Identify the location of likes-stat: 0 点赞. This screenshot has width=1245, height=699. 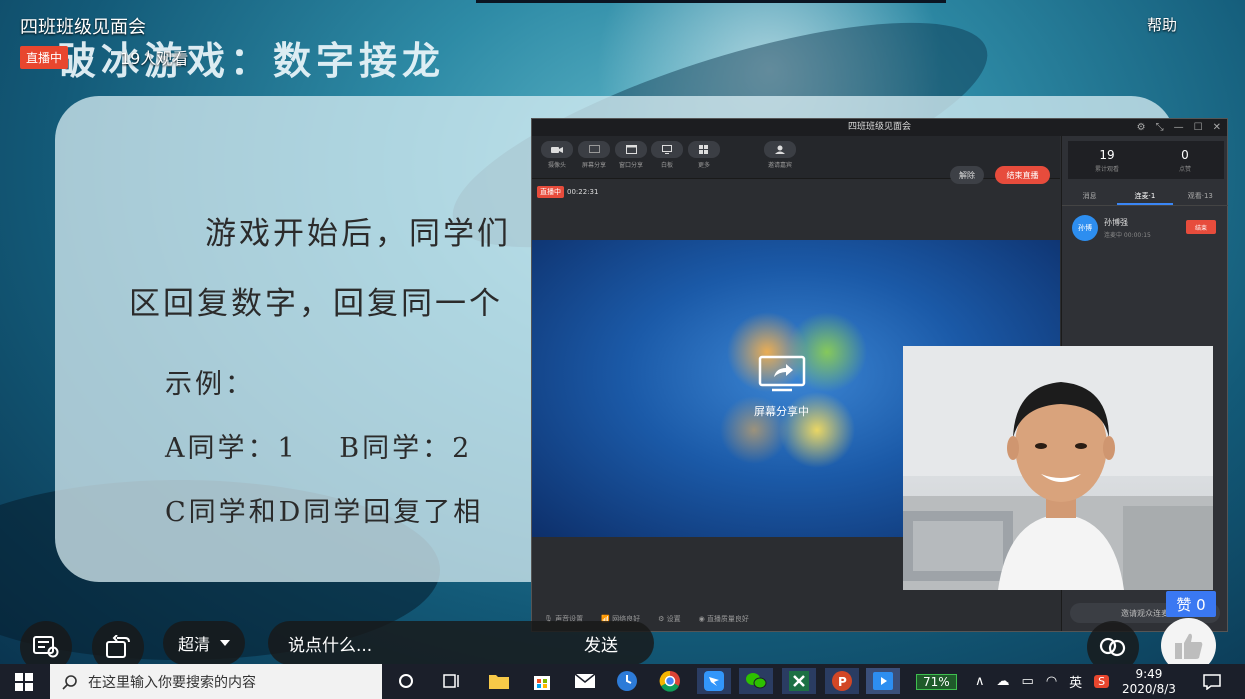
(1185, 160).